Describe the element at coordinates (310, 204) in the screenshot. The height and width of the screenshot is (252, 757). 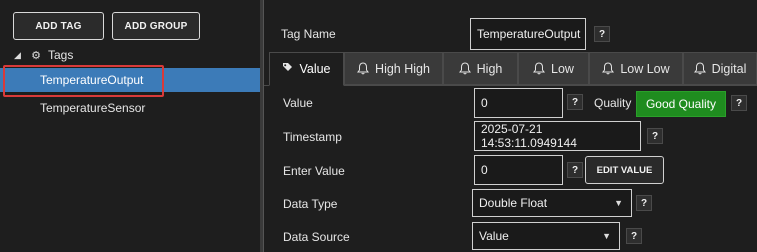
I see `data-type-label: Data Type` at that location.